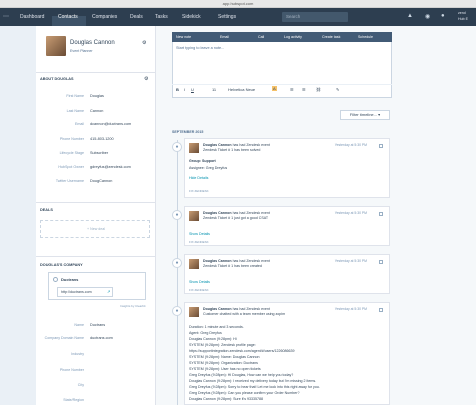 This screenshot has height=405, width=476. Describe the element at coordinates (191, 17) in the screenshot. I see `nav-sidekick: Sidekick` at that location.